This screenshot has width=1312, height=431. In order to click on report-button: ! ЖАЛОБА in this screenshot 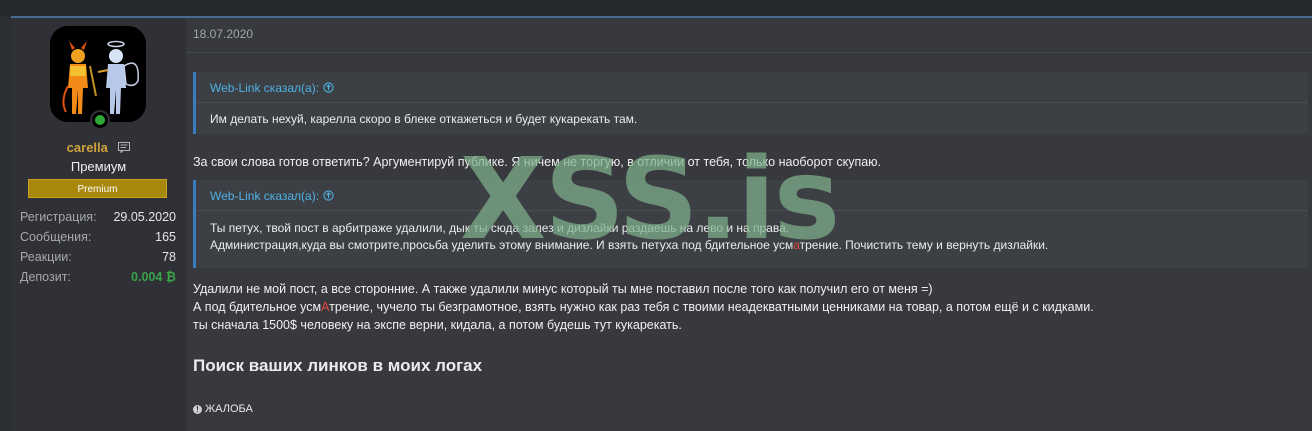, I will do `click(223, 409)`.